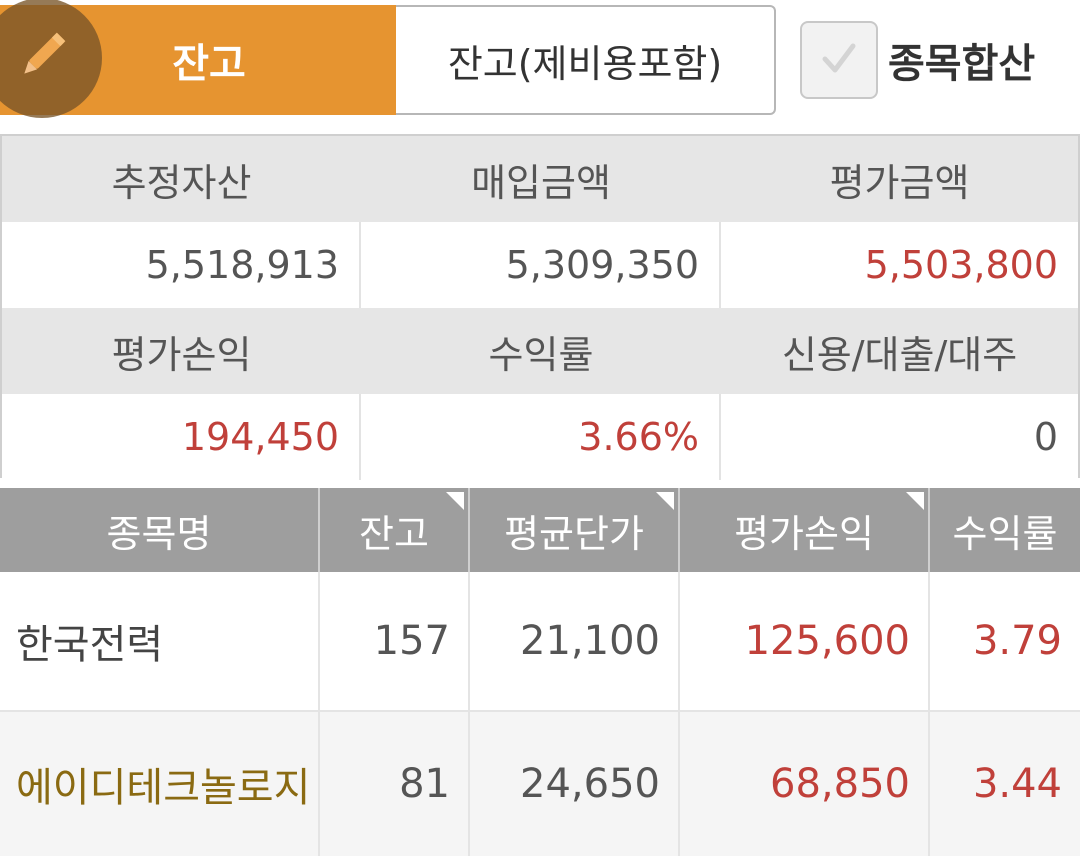 The height and width of the screenshot is (856, 1080). What do you see at coordinates (42, 58) in the screenshot?
I see `pencil-icon` at bounding box center [42, 58].